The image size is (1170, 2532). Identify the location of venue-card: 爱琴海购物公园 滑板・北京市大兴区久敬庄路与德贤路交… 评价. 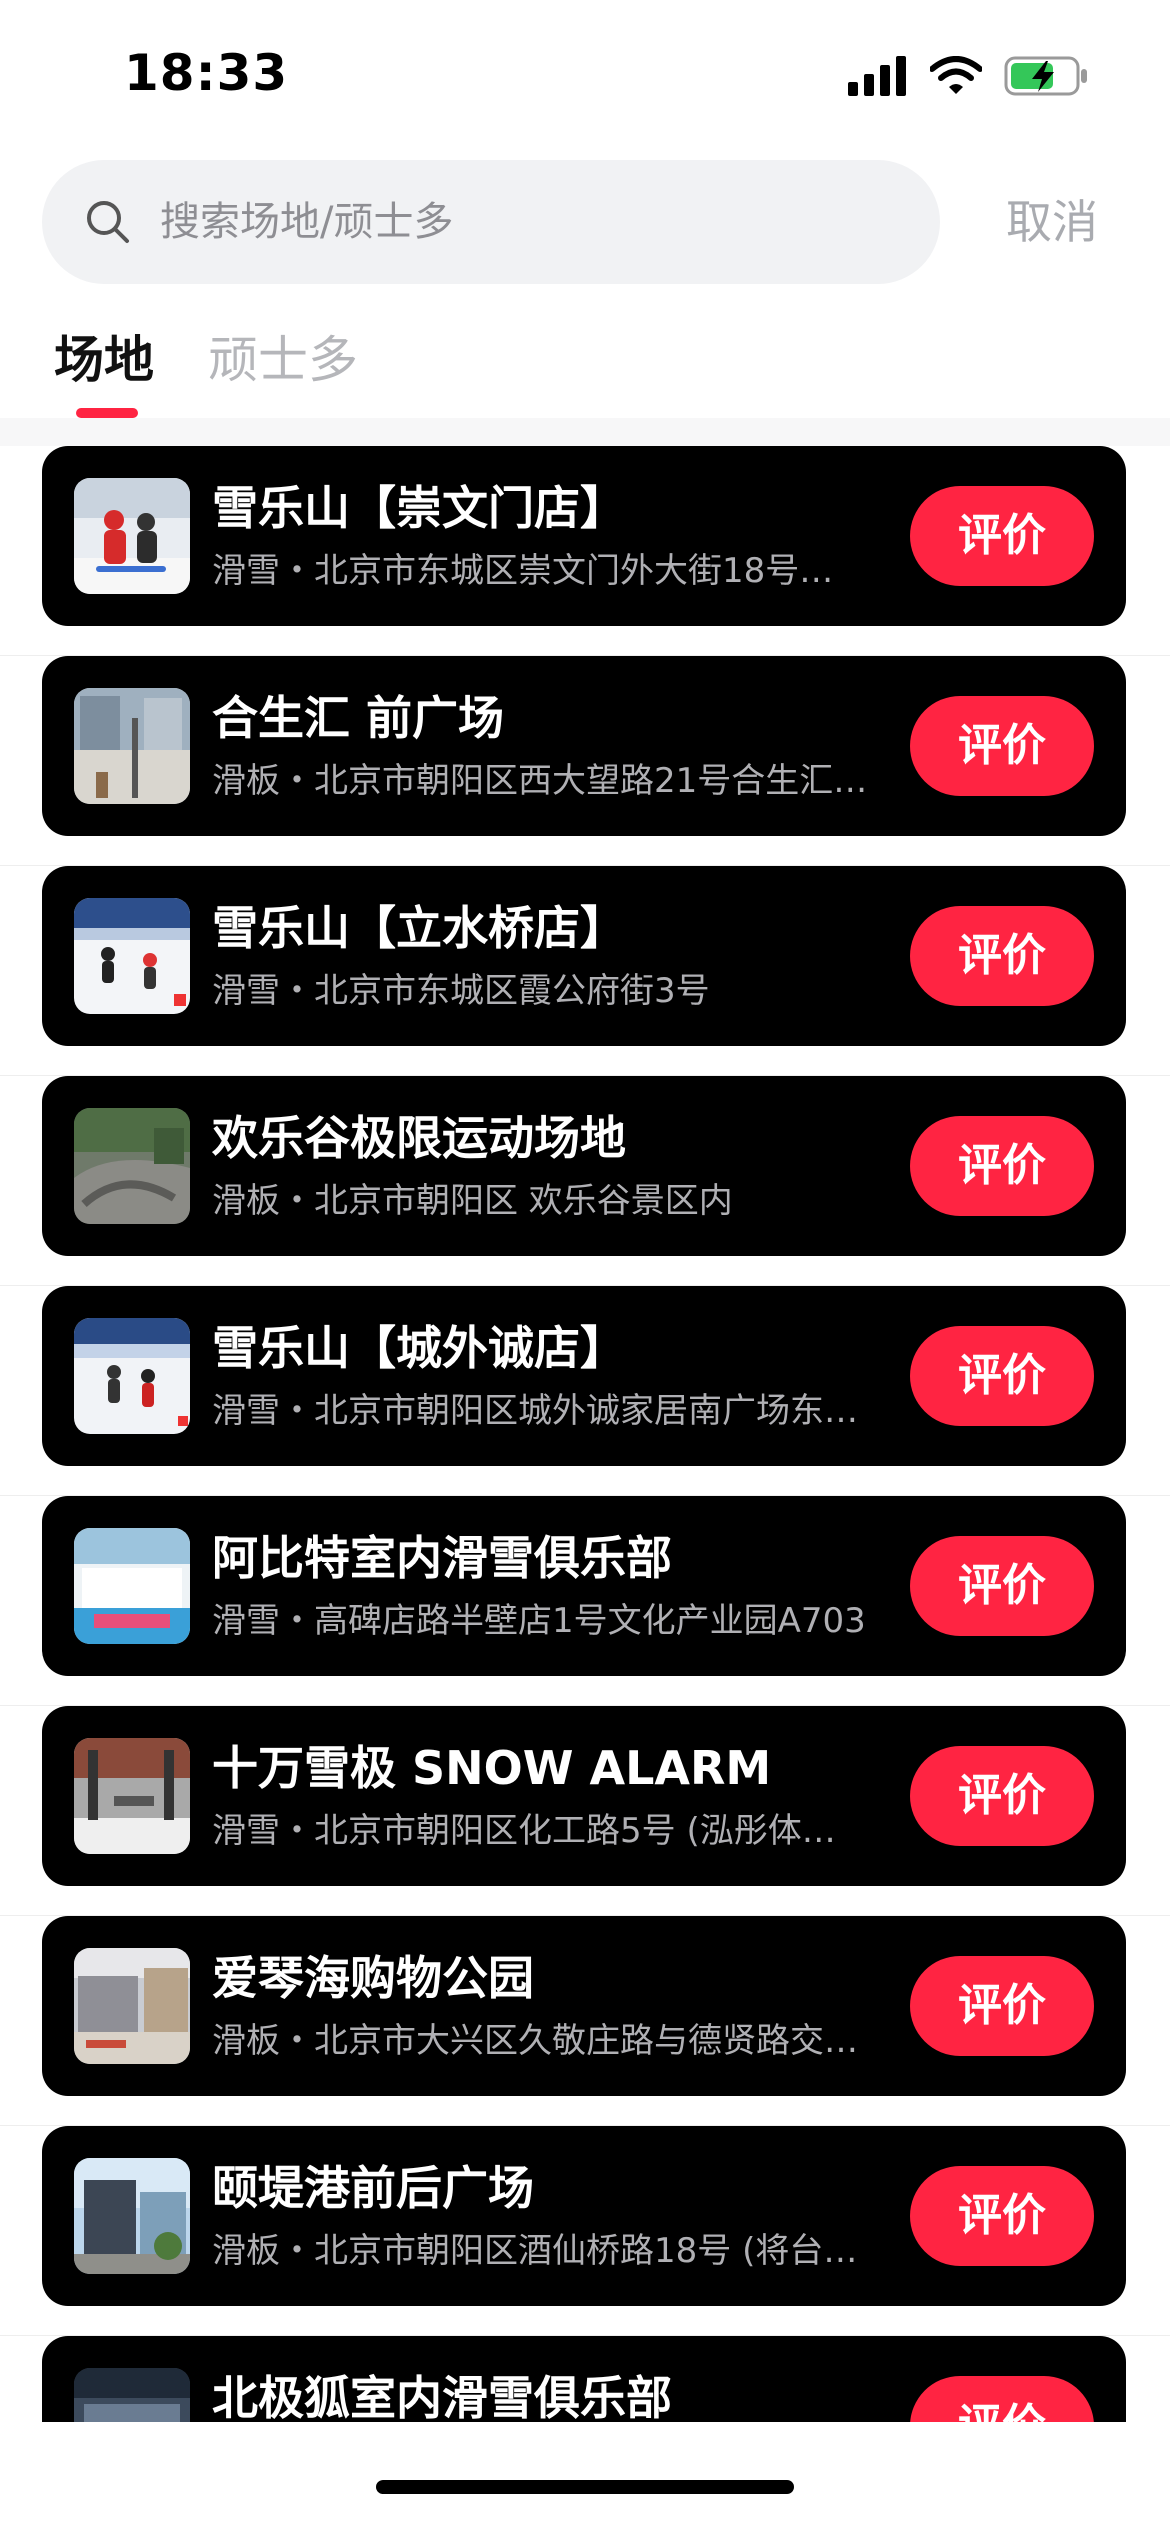
(584, 2006).